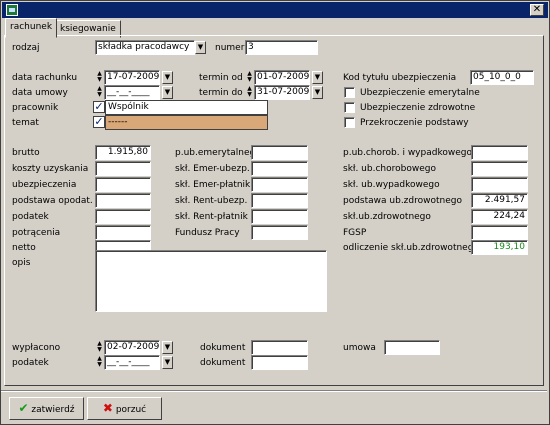  I want to click on wyplacono-calendar-button: ▼, so click(167, 347).